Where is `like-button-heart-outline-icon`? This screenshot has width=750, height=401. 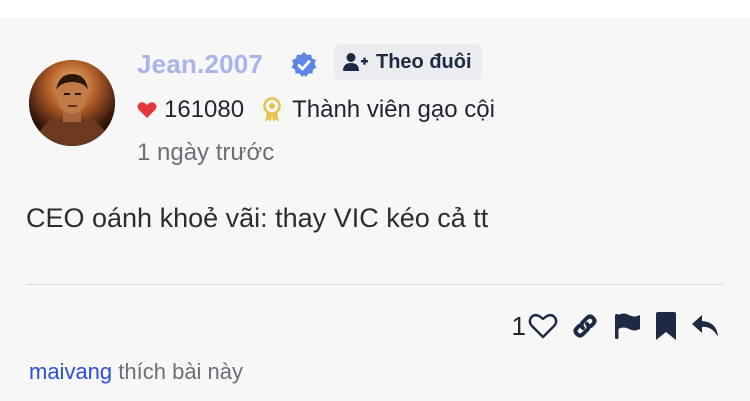
like-button-heart-outline-icon is located at coordinates (543, 326).